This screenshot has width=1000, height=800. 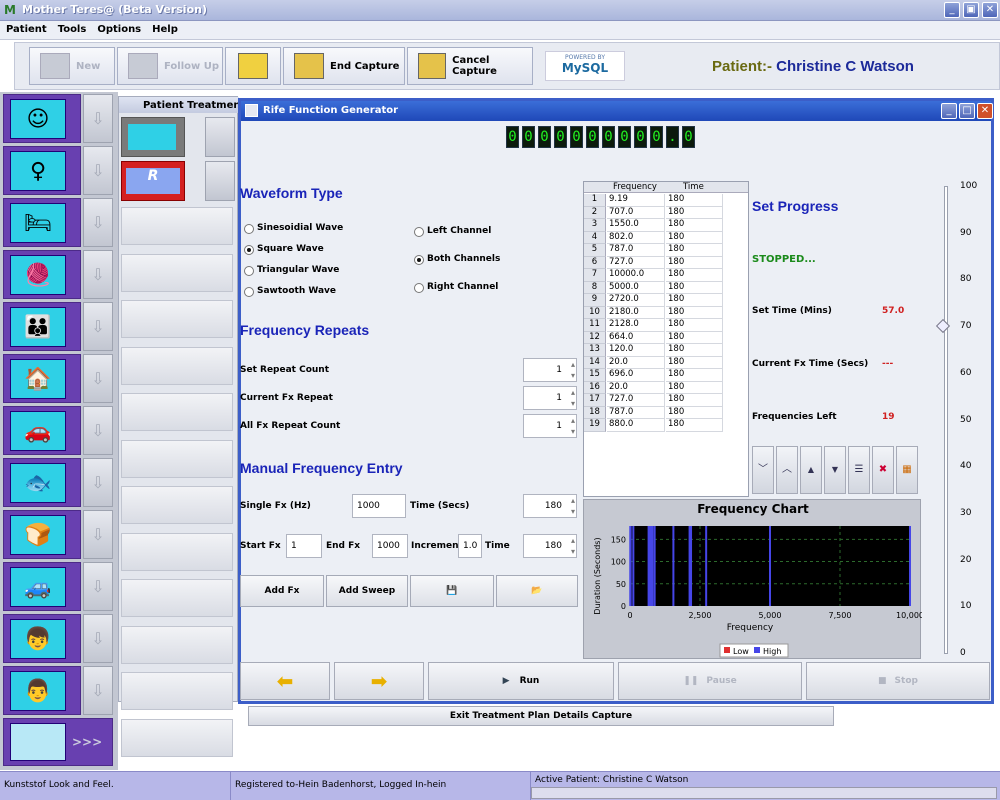 What do you see at coordinates (170, 66) in the screenshot?
I see `follow-up-button: Follow Up` at bounding box center [170, 66].